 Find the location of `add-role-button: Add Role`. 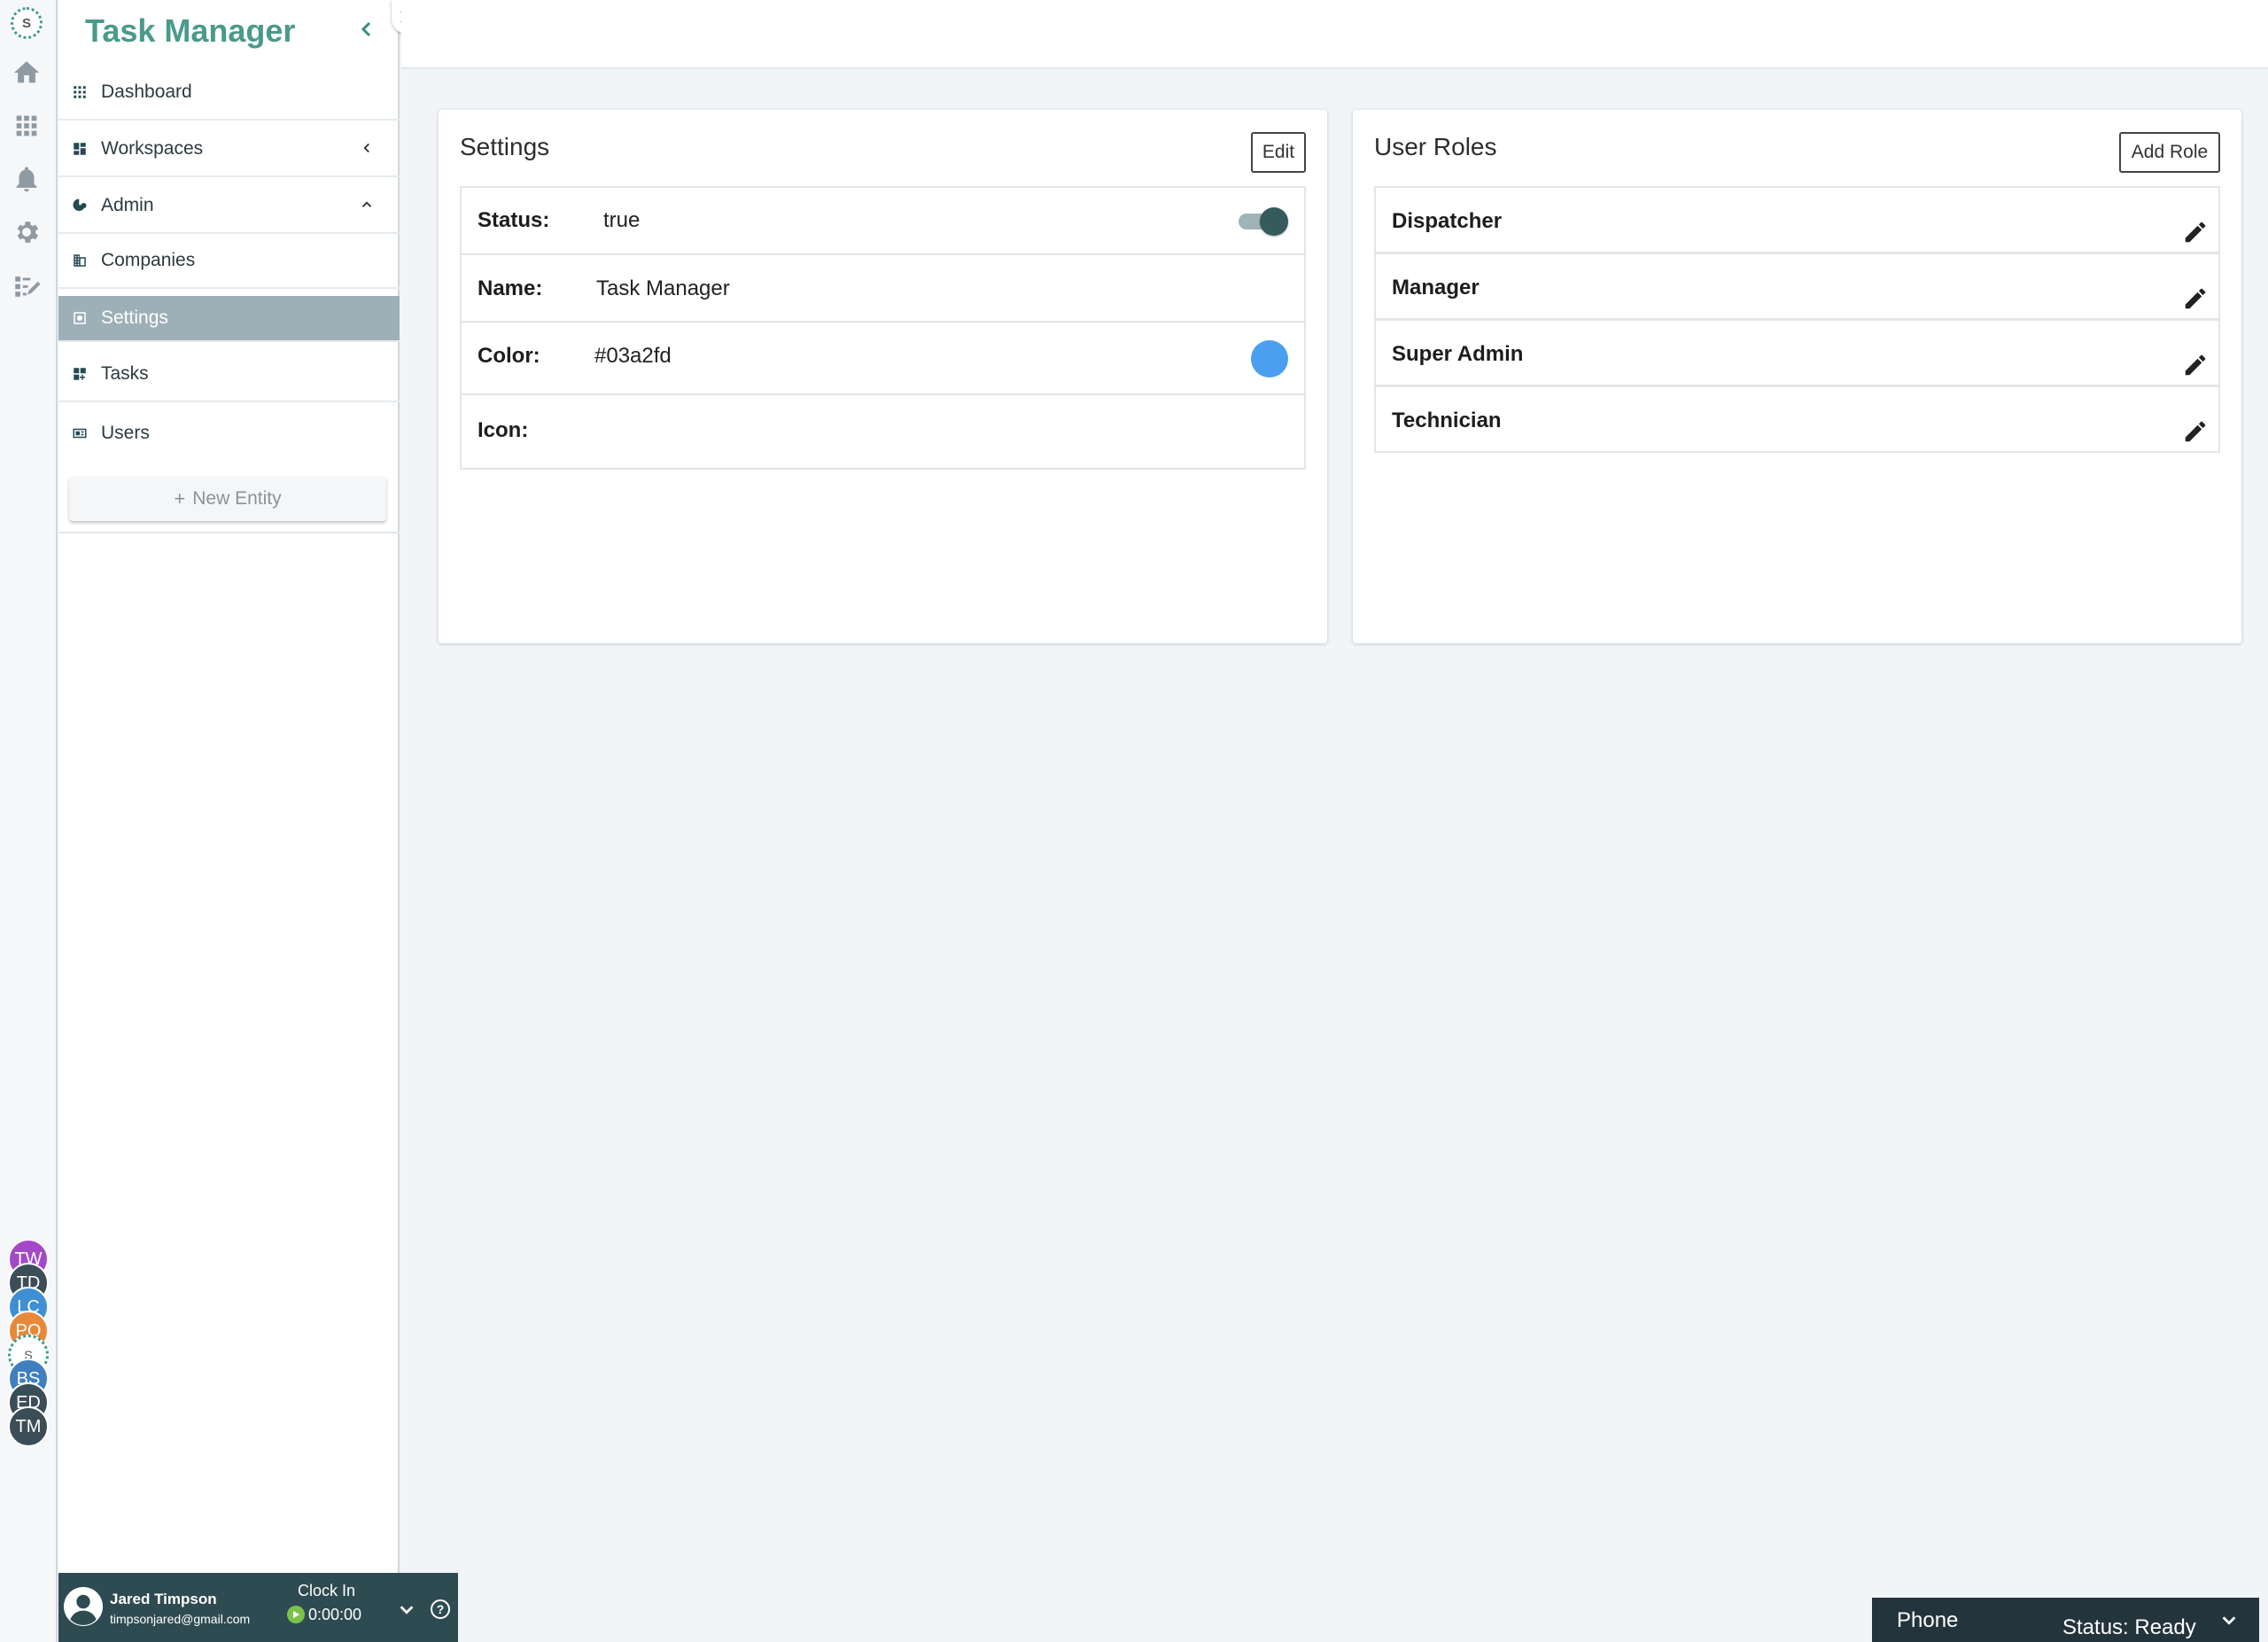

add-role-button: Add Role is located at coordinates (2169, 152).